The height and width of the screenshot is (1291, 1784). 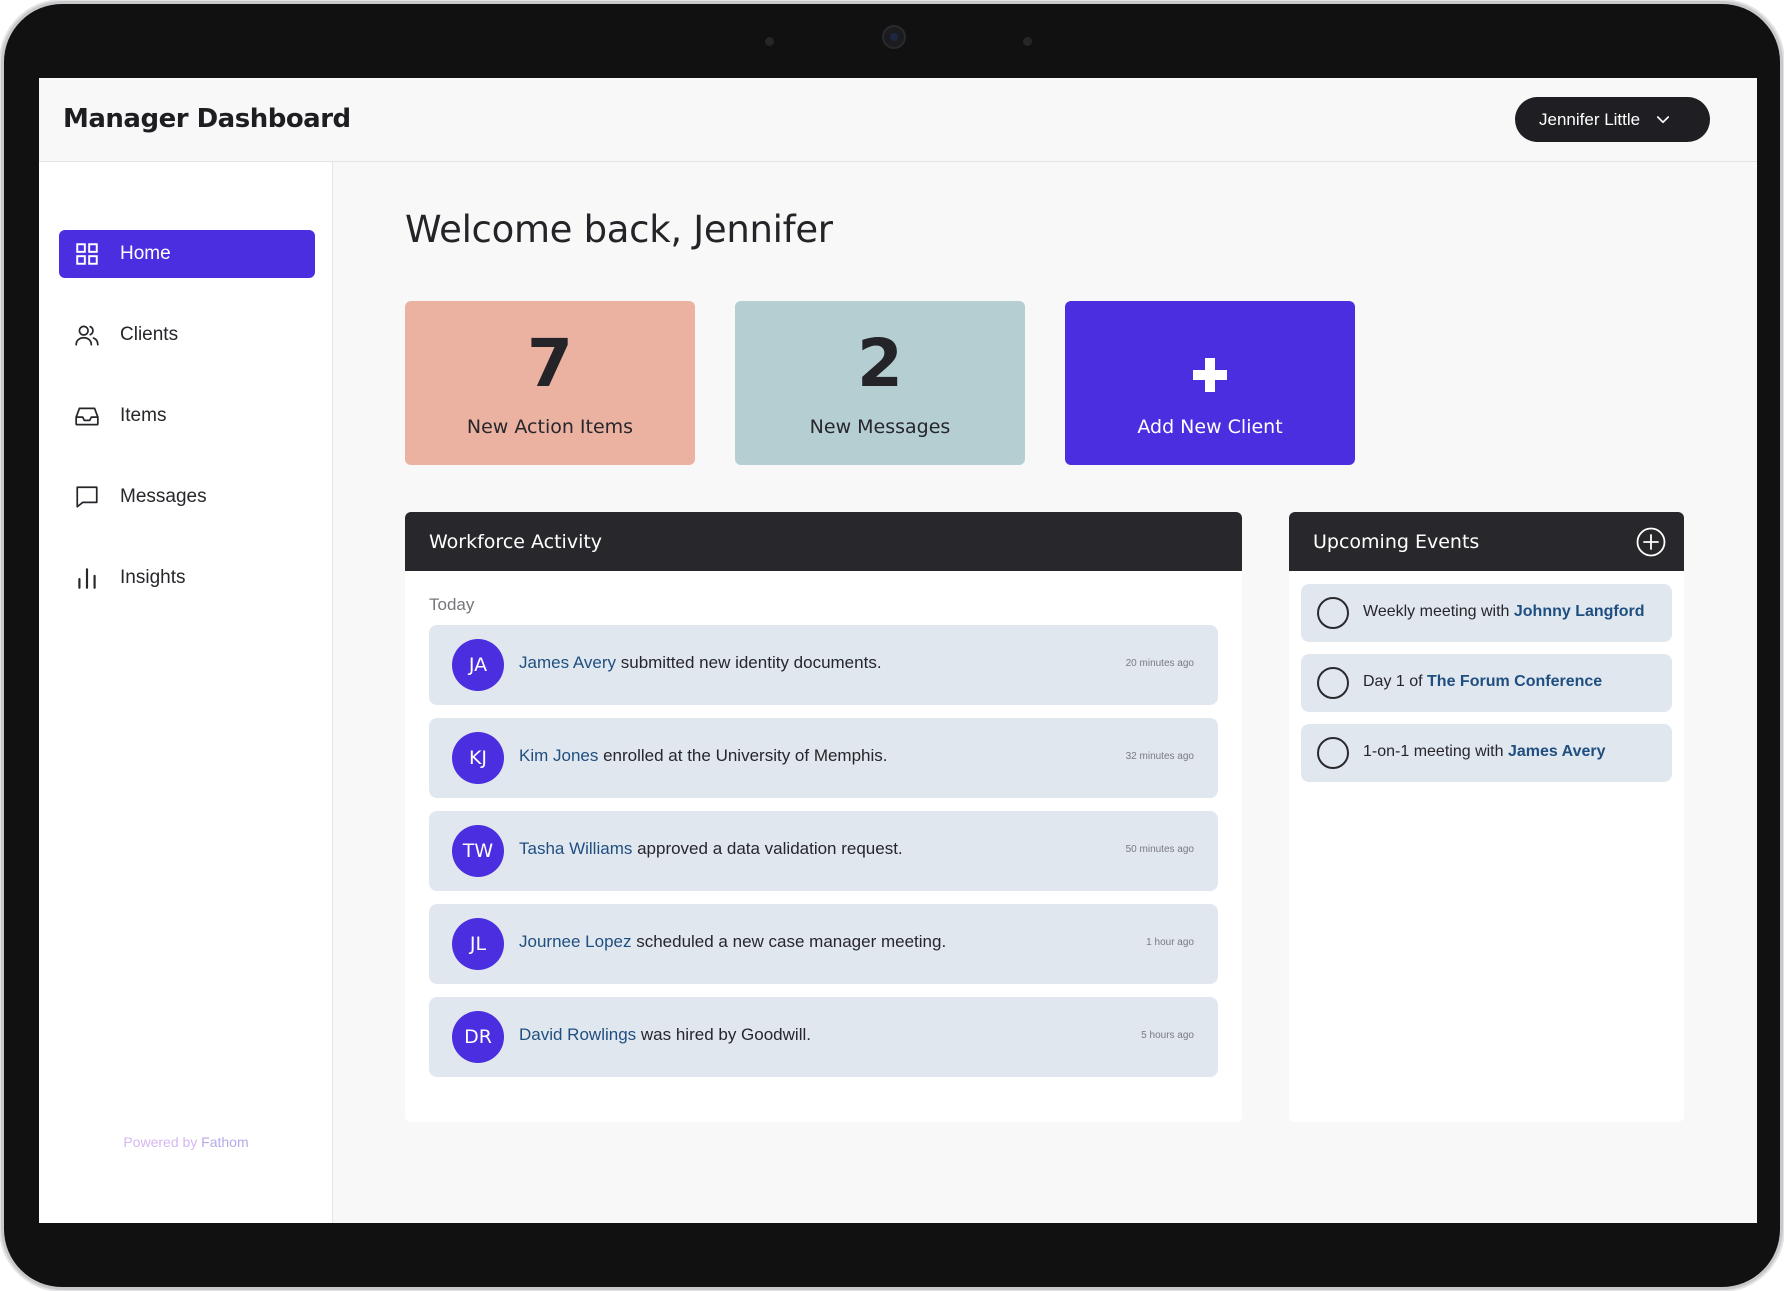 I want to click on event-text: Weekly meeting with Johnny Langford, so click(x=1504, y=612).